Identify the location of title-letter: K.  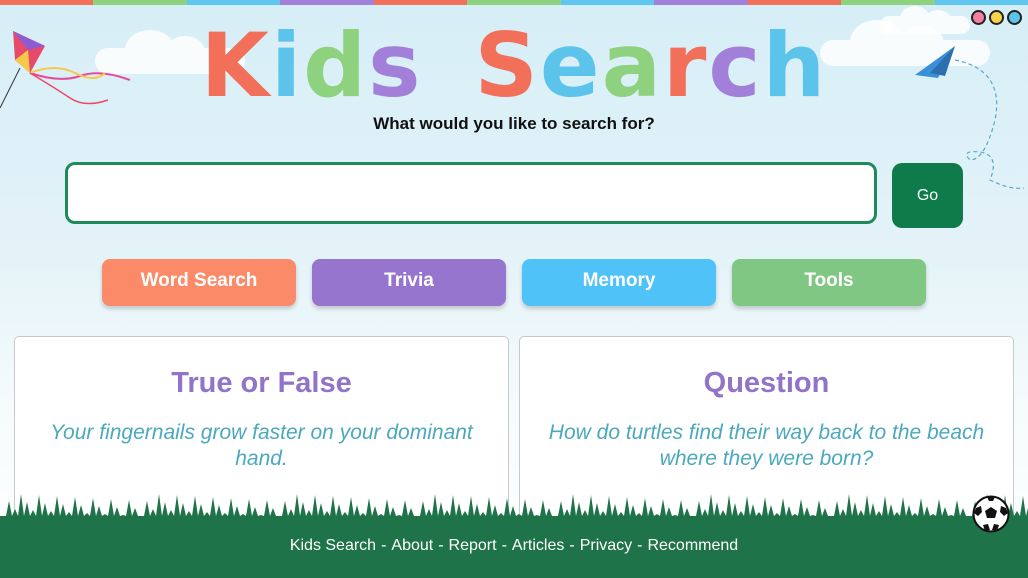
(235, 65).